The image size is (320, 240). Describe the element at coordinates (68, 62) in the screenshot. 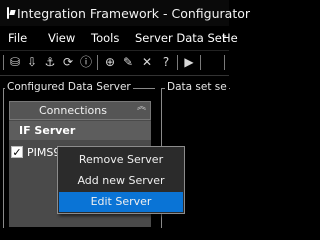

I see `refresh-icon: ⟳` at that location.